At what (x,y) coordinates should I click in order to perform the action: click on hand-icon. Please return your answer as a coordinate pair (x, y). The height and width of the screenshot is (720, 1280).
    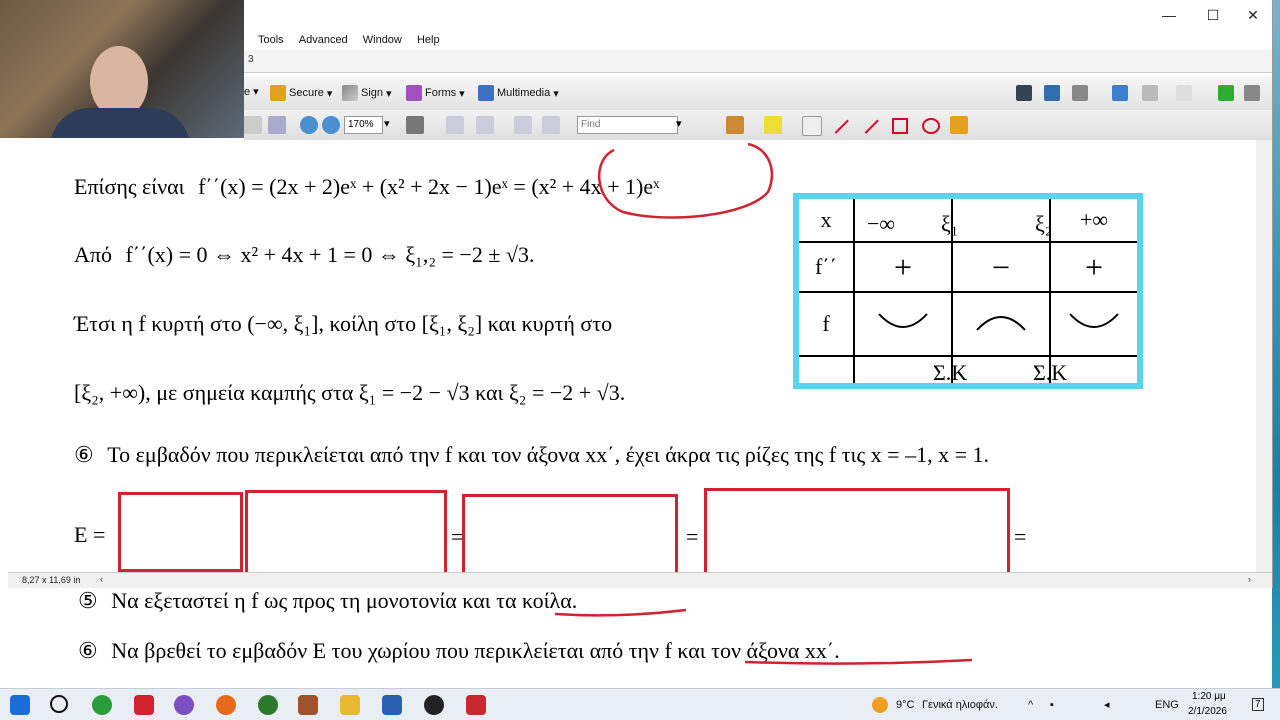
    Looking at the image, I should click on (253, 125).